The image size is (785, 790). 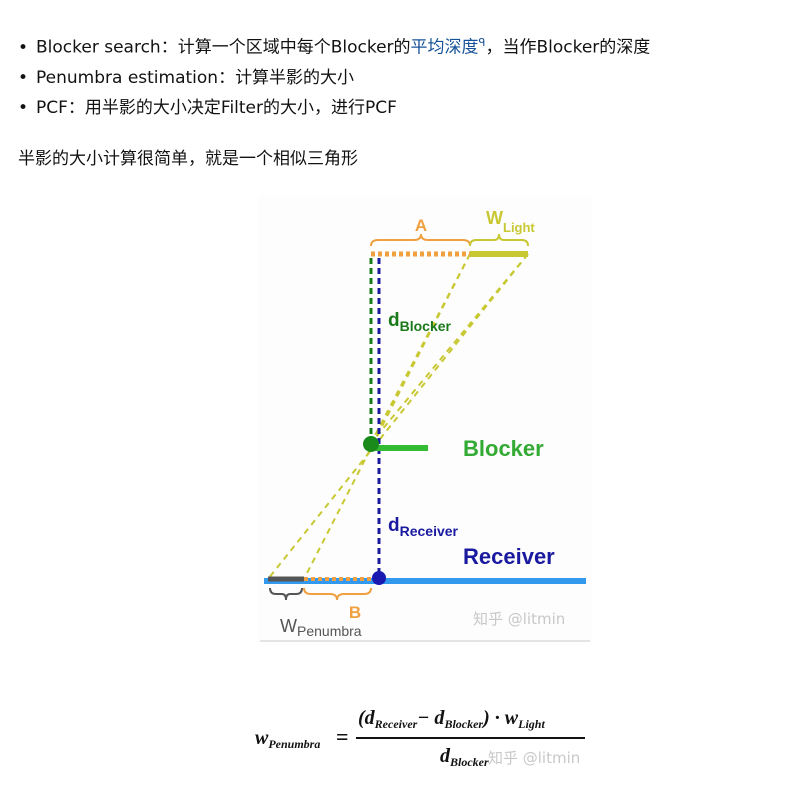 What do you see at coordinates (294, 744) in the screenshot?
I see `formula-lhs-sub: Penumbra` at bounding box center [294, 744].